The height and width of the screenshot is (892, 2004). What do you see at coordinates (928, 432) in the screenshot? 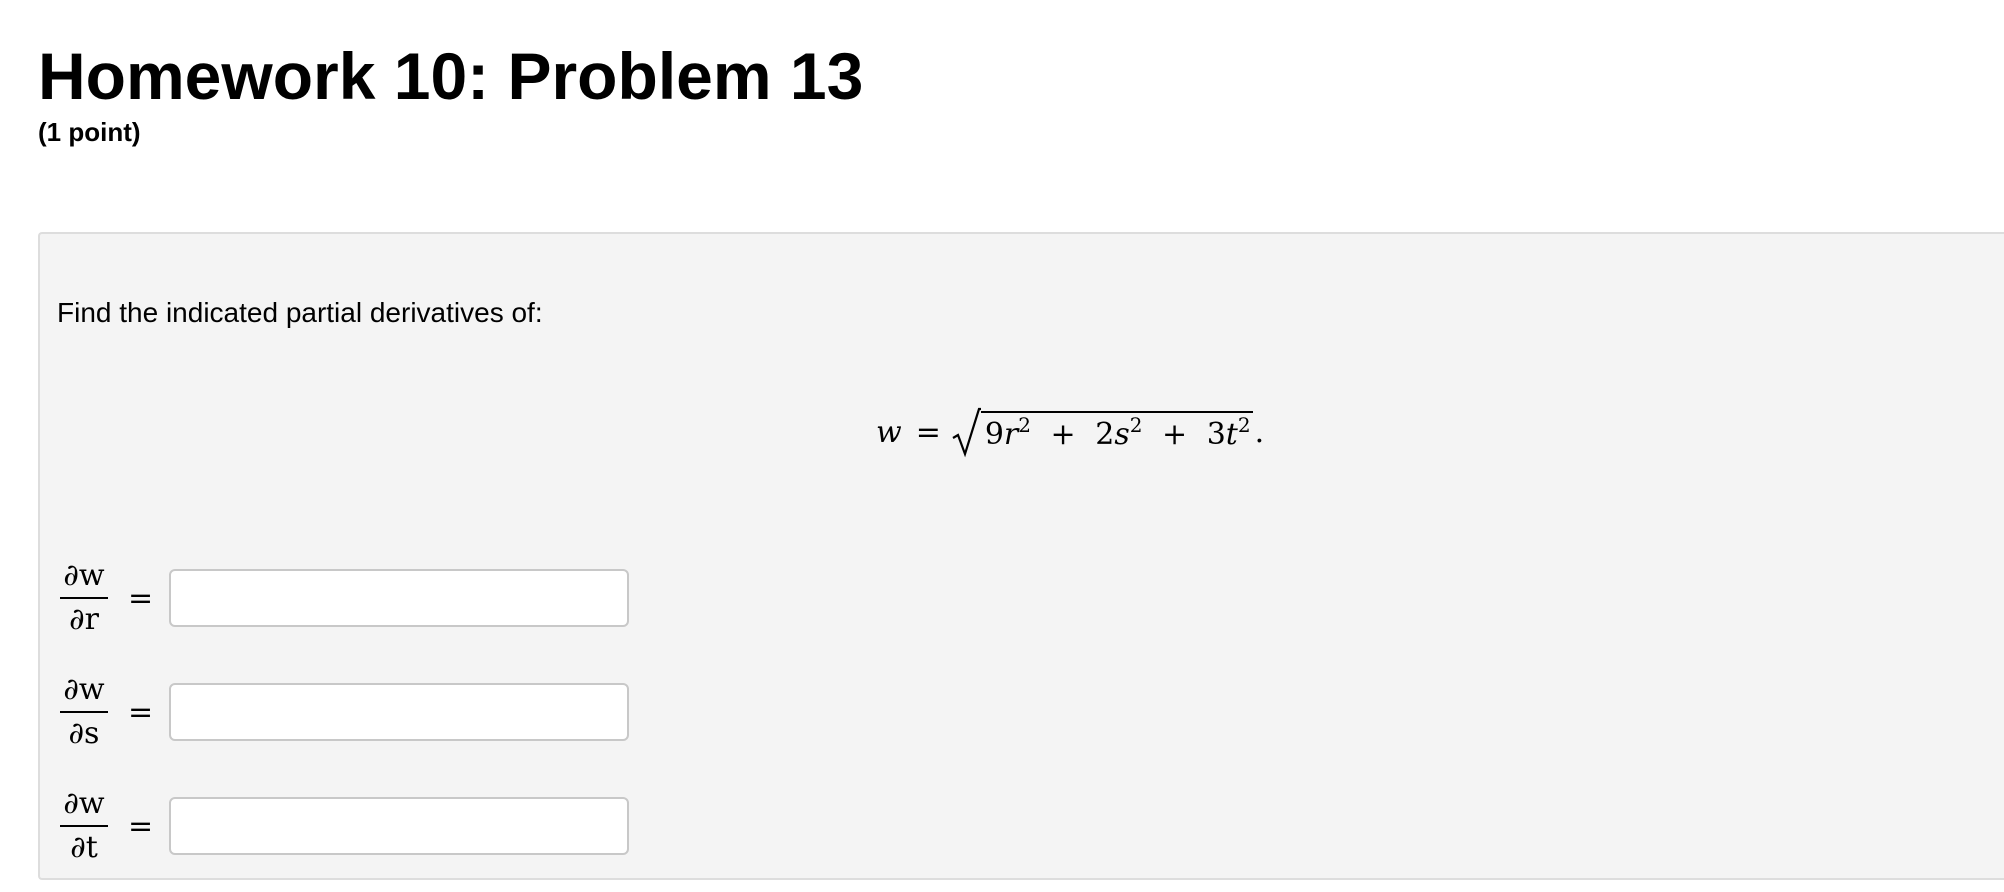
I see `equation-equals: =` at bounding box center [928, 432].